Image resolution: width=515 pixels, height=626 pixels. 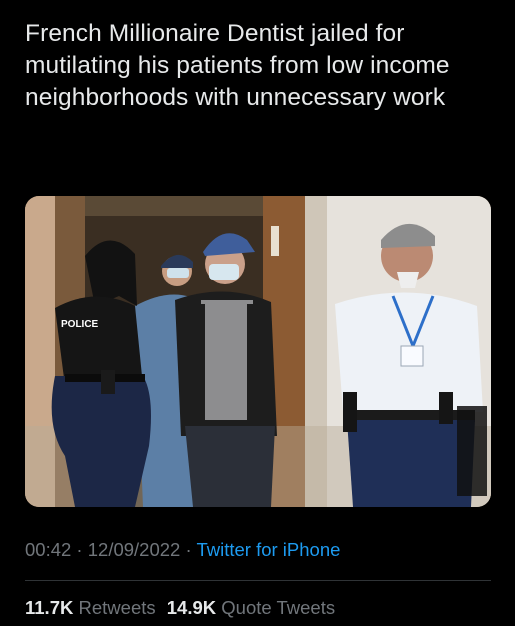 What do you see at coordinates (446, 408) in the screenshot?
I see `photo-officer2-radio` at bounding box center [446, 408].